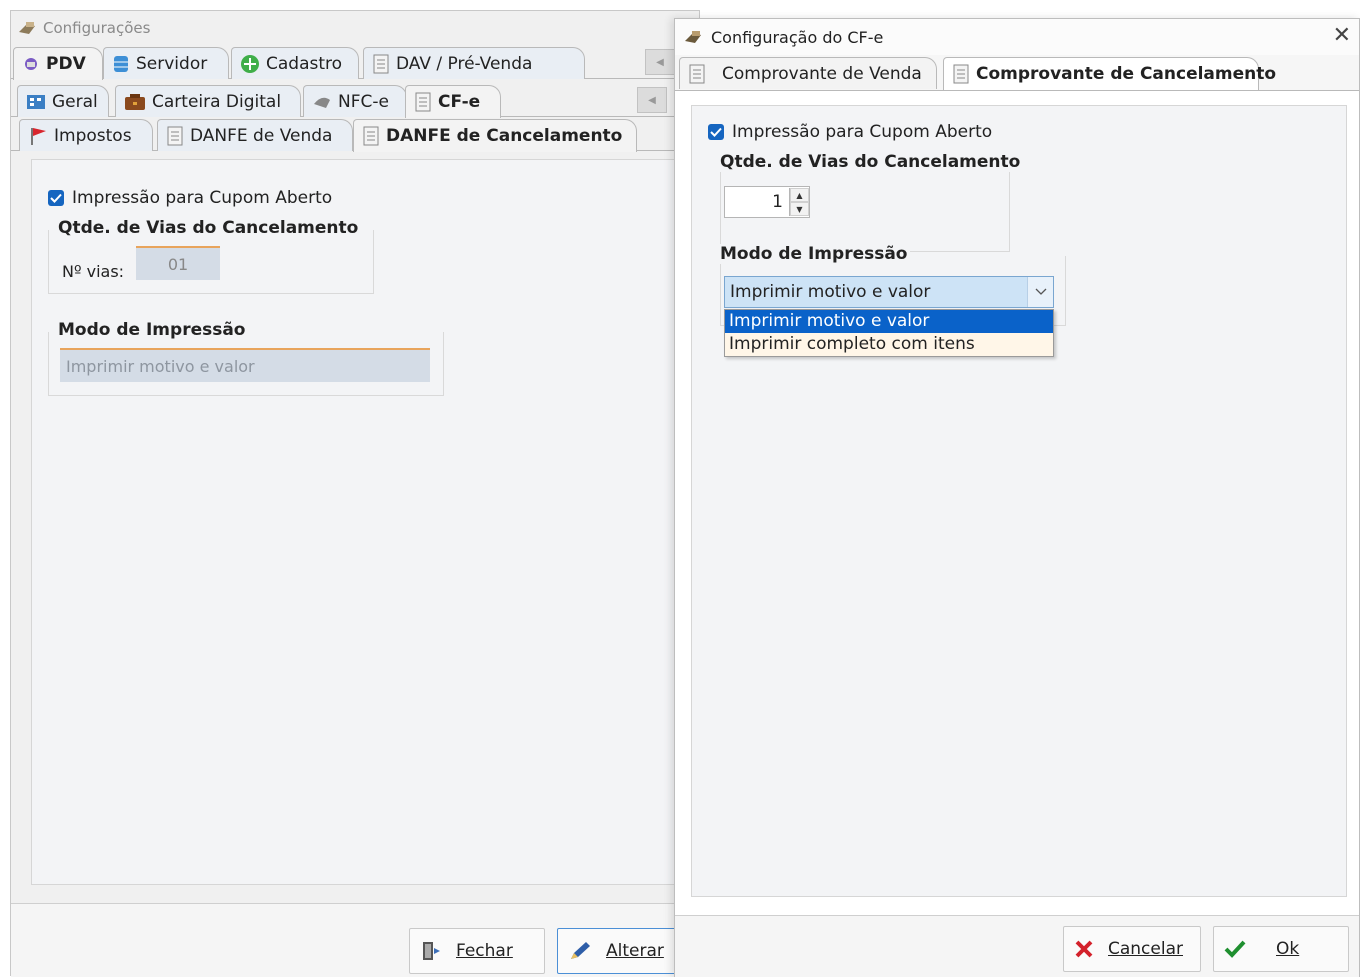 This screenshot has width=1360, height=977. I want to click on spin-up-button: ▲, so click(799, 195).